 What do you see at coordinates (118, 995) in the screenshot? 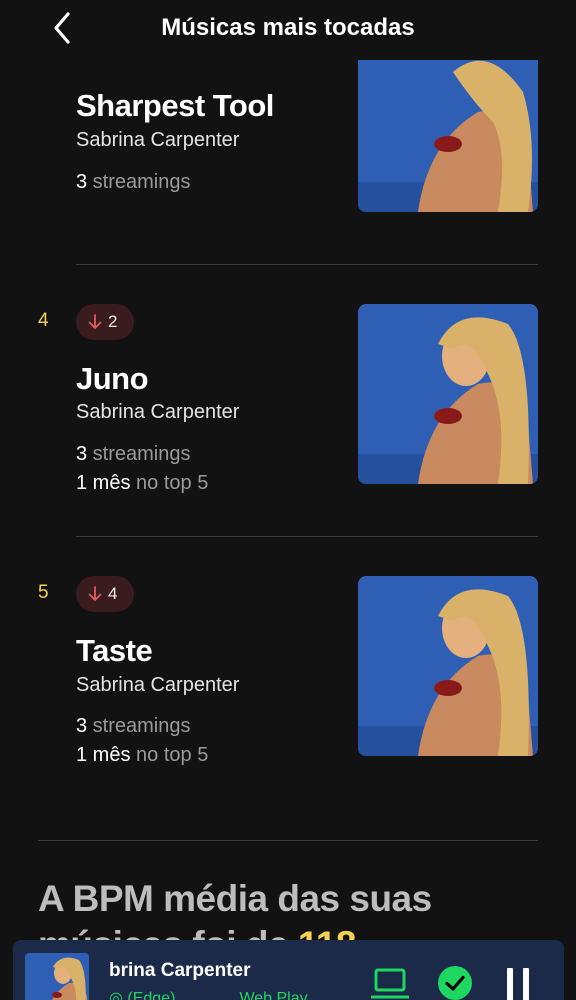
I see `speaker-icon: ◎` at bounding box center [118, 995].